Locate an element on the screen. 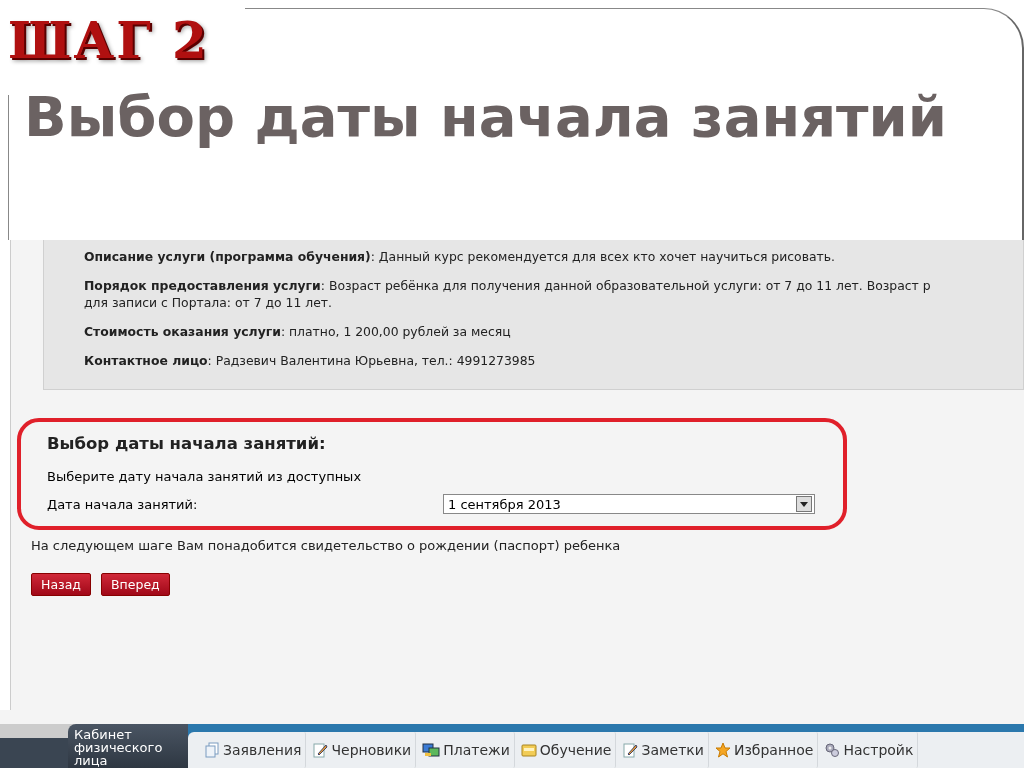 The image size is (1024, 768). menu-tab: Настройк is located at coordinates (869, 750).